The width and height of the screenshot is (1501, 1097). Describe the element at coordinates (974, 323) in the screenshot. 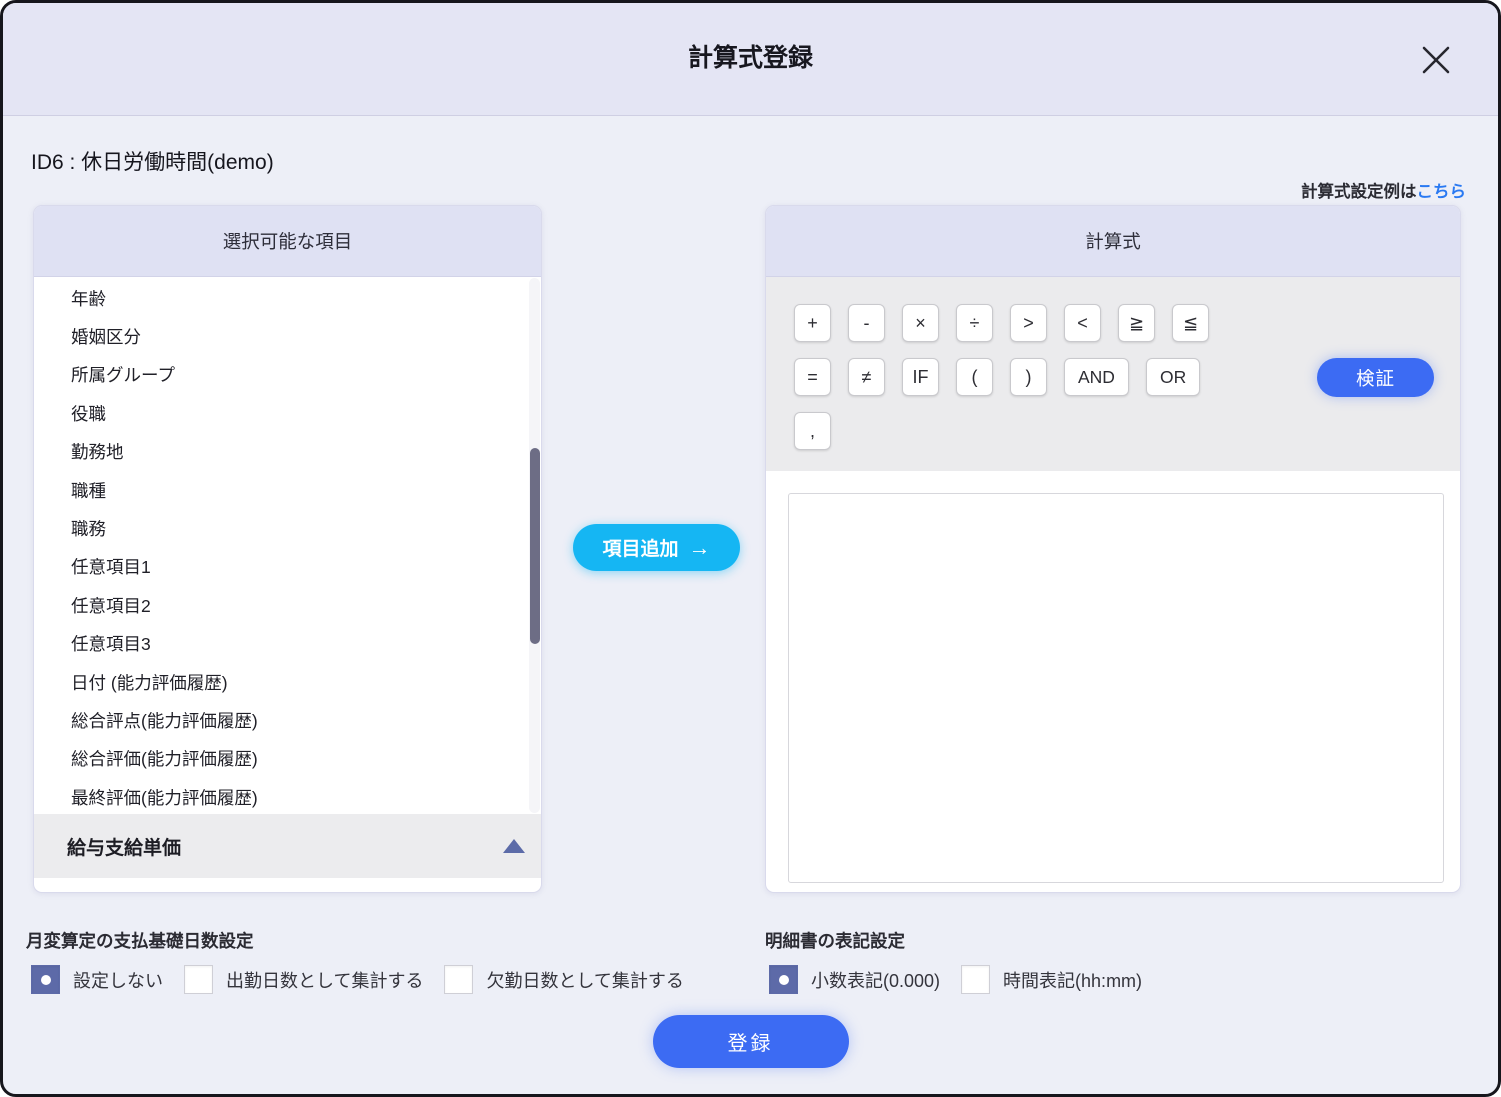

I see `operator-button: ÷` at that location.